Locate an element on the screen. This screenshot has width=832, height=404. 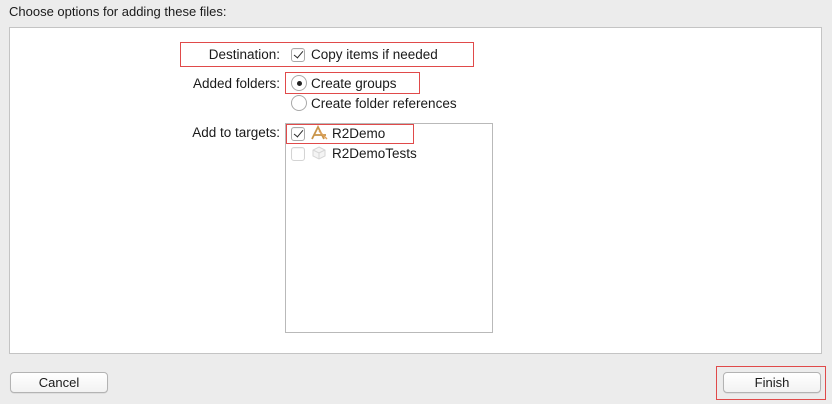
copy-items-label: Copy items if needed is located at coordinates (374, 54).